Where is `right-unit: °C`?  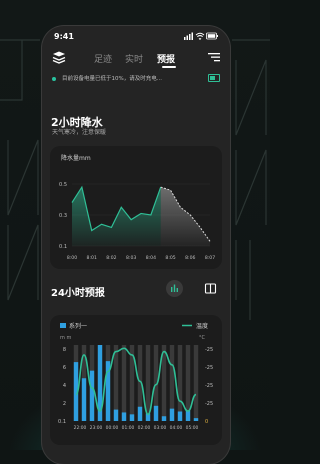 right-unit: °C is located at coordinates (202, 338).